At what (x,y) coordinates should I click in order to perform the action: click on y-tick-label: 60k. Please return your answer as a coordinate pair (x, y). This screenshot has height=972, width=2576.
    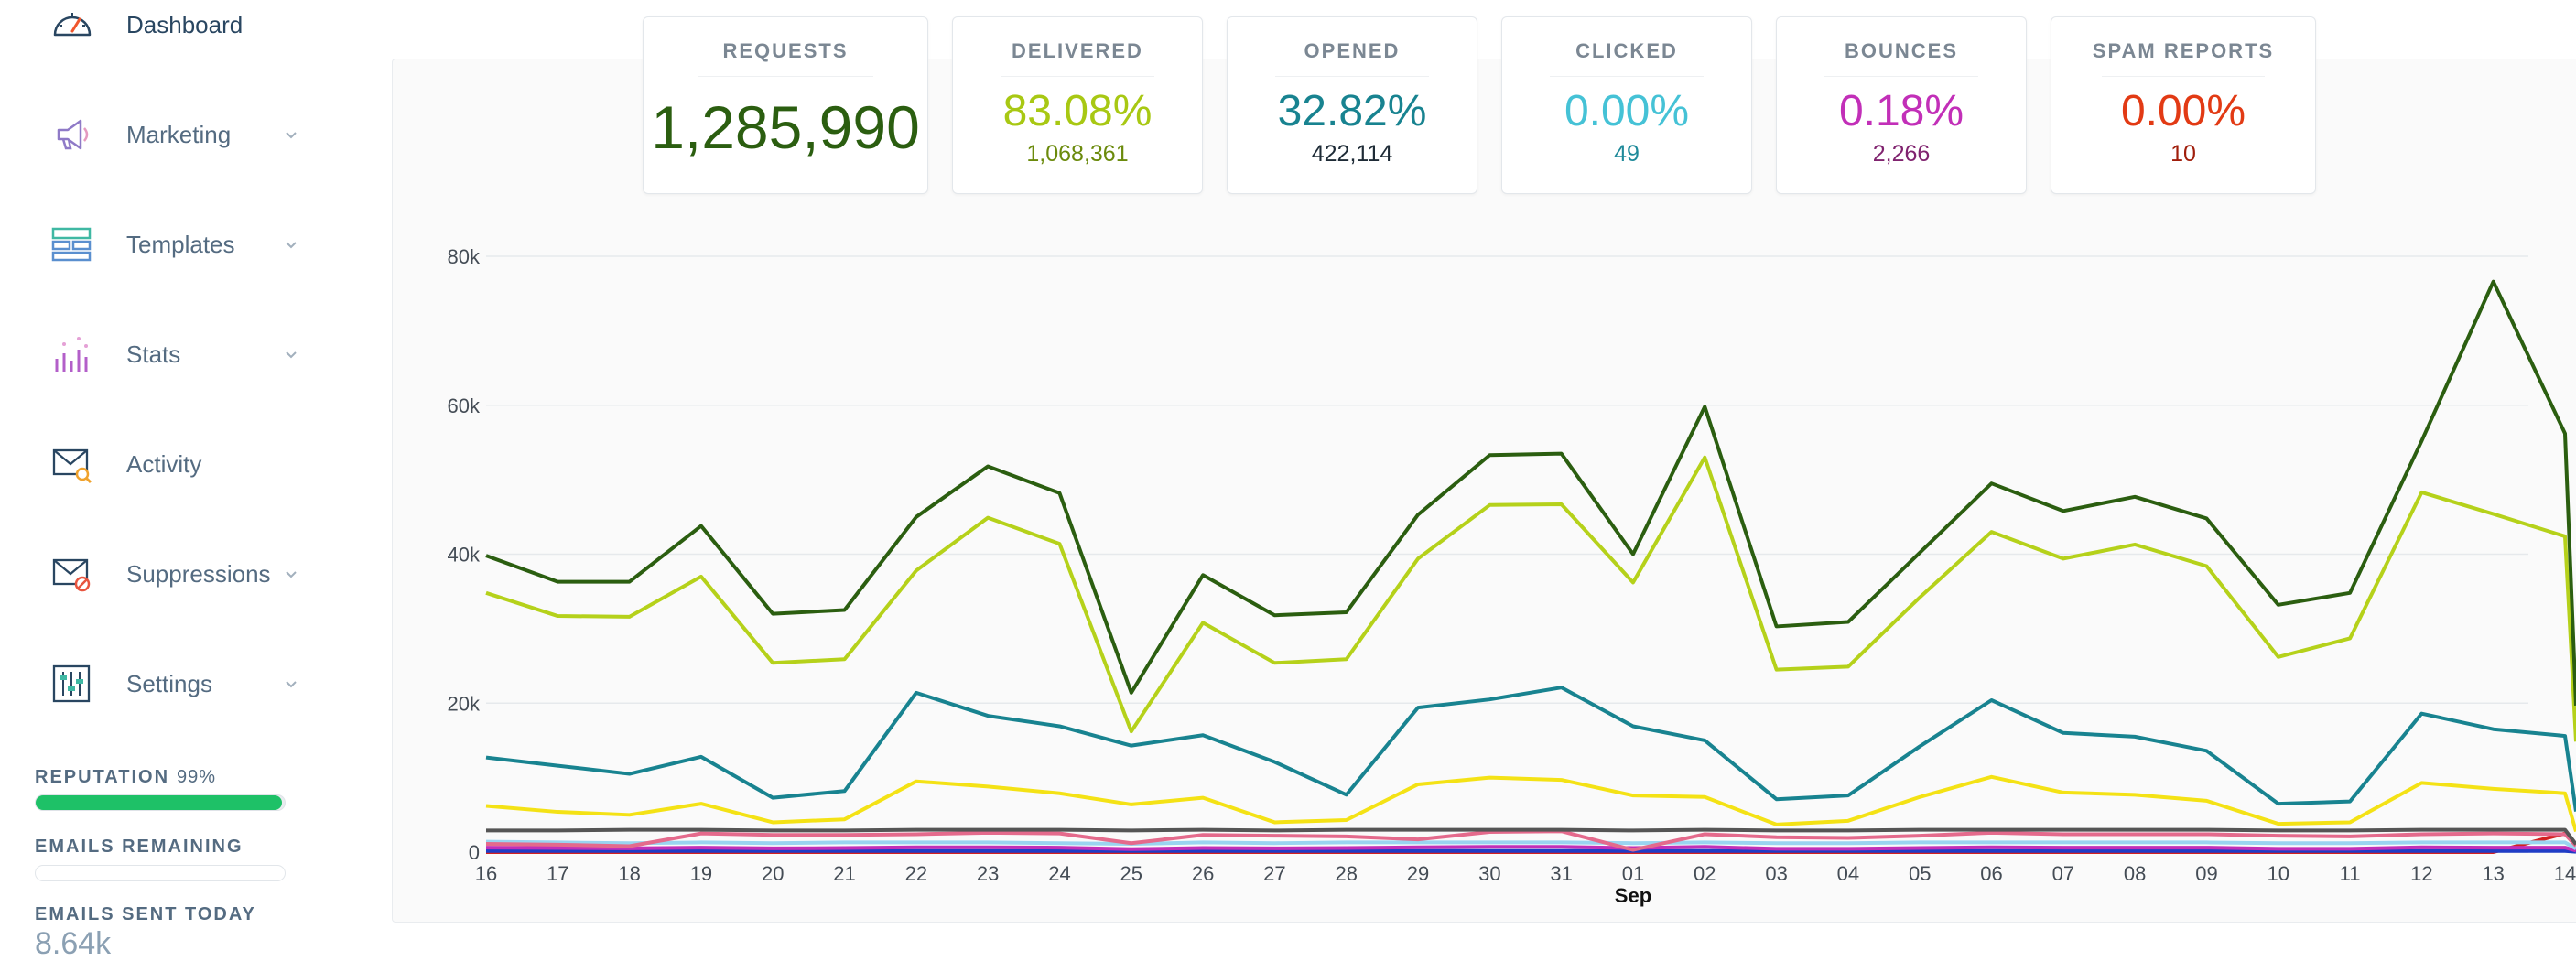
    Looking at the image, I should click on (465, 405).